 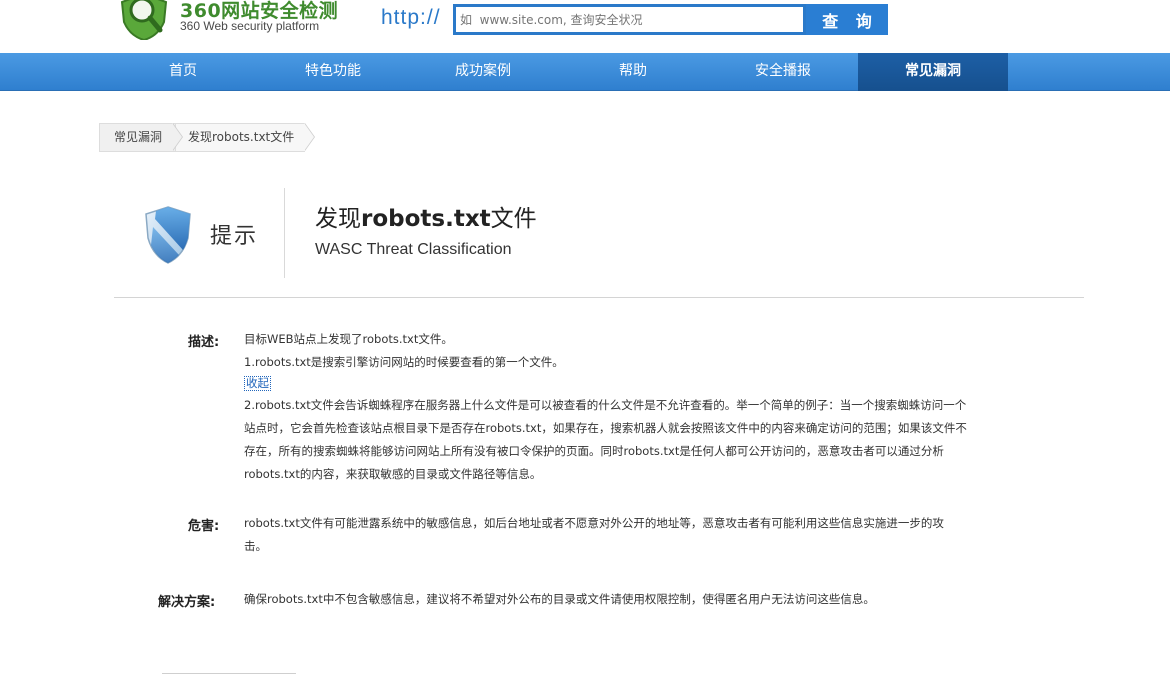 I want to click on shield-icon, so click(x=168, y=235).